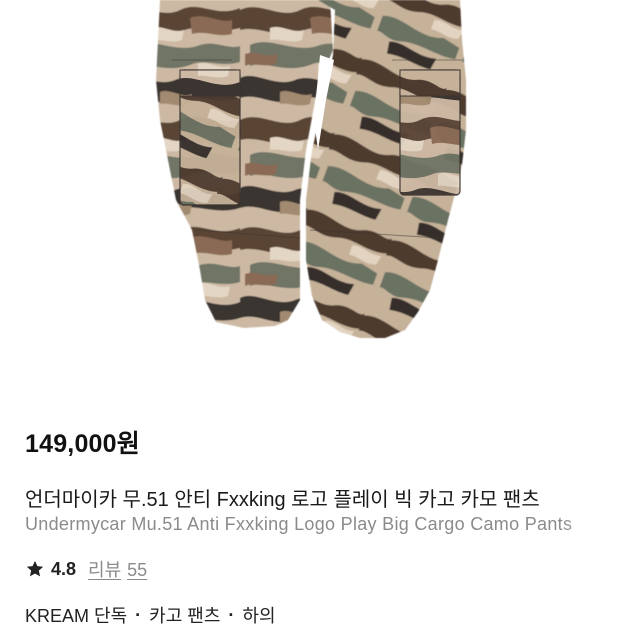  Describe the element at coordinates (82, 444) in the screenshot. I see `product-price: 149,000원` at that location.